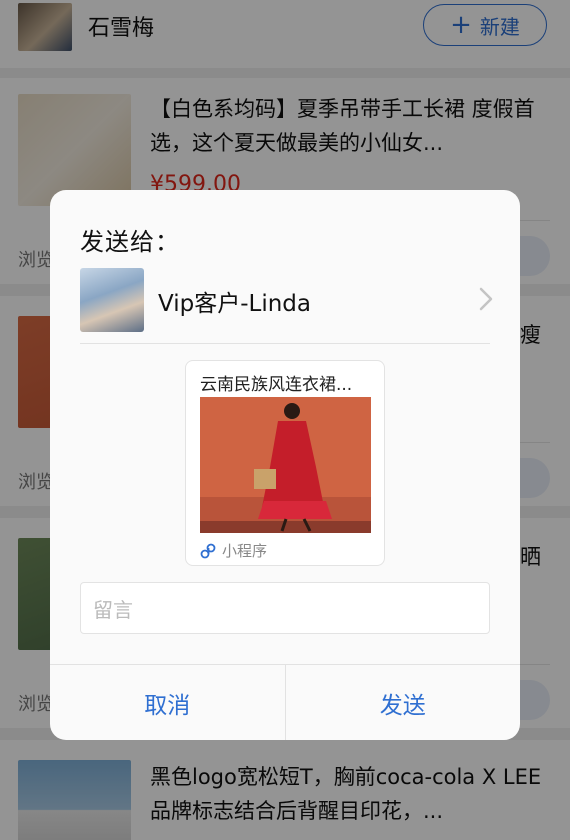  What do you see at coordinates (285, 343) in the screenshot?
I see `divider` at bounding box center [285, 343].